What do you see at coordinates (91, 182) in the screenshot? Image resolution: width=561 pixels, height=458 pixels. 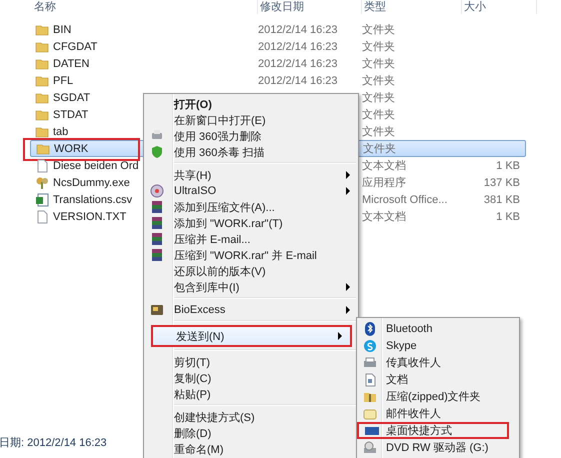 I see `file-name: NcsDummy.exe` at bounding box center [91, 182].